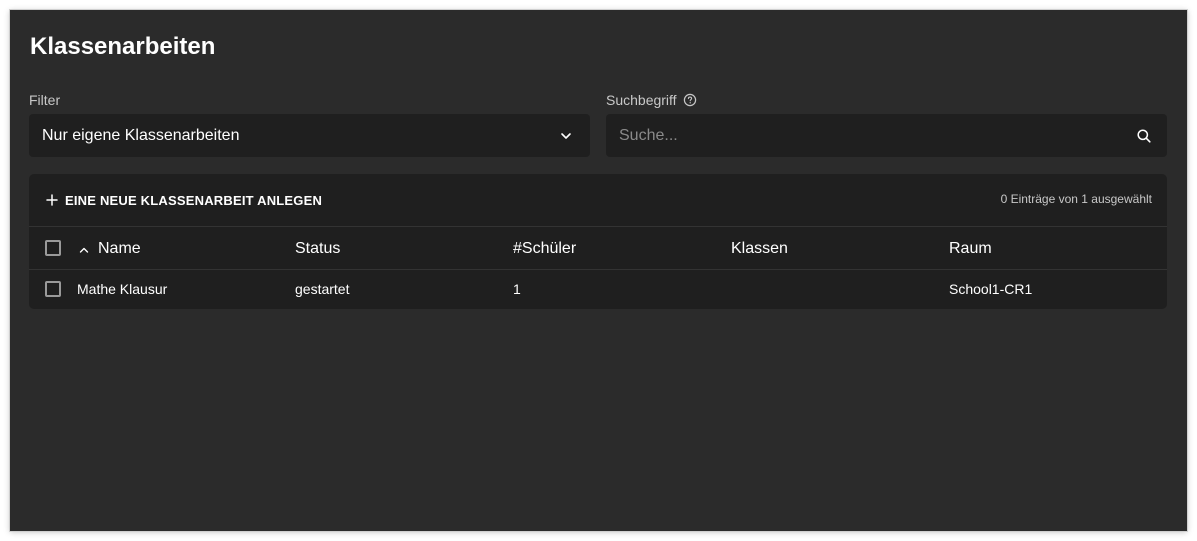 This screenshot has width=1197, height=541. What do you see at coordinates (566, 136) in the screenshot?
I see `chevron-down-icon` at bounding box center [566, 136].